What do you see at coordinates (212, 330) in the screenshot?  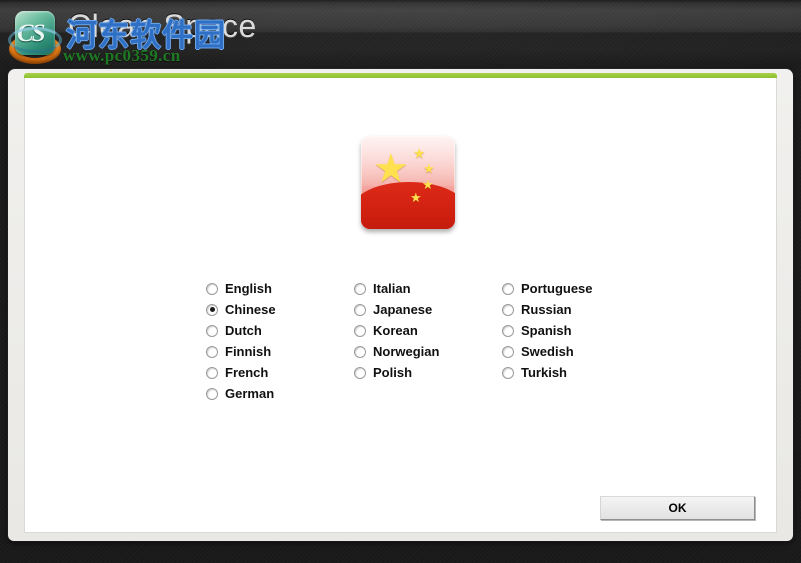 I see `radio-dutch` at bounding box center [212, 330].